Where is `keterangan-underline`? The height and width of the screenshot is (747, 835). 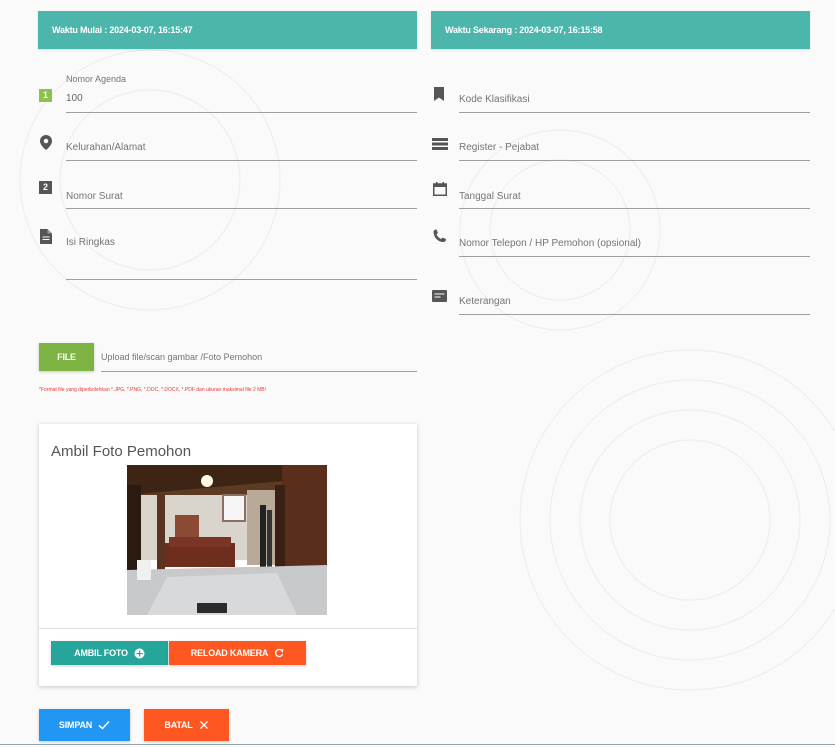 keterangan-underline is located at coordinates (634, 314).